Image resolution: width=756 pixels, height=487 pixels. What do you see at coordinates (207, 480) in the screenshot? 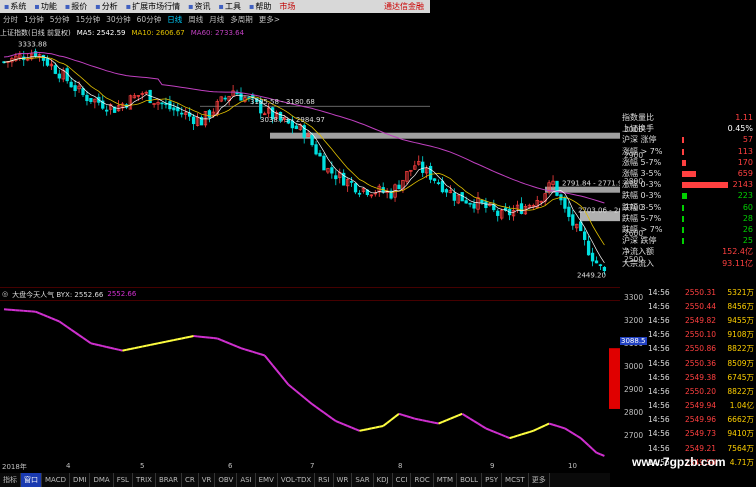
I see `indicator-tab: VR` at bounding box center [207, 480].